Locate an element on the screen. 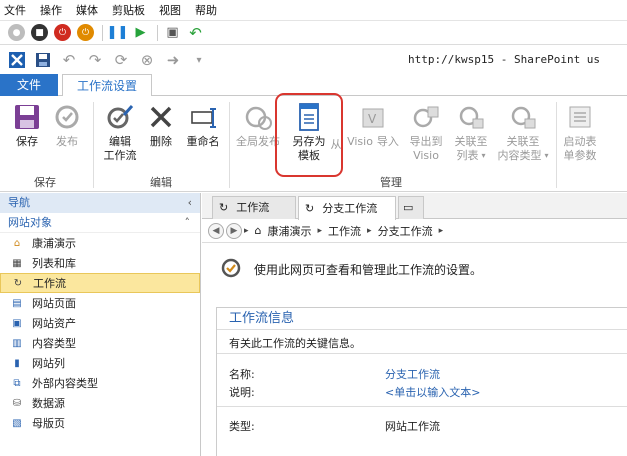  visio-export-icon is located at coordinates (426, 117).